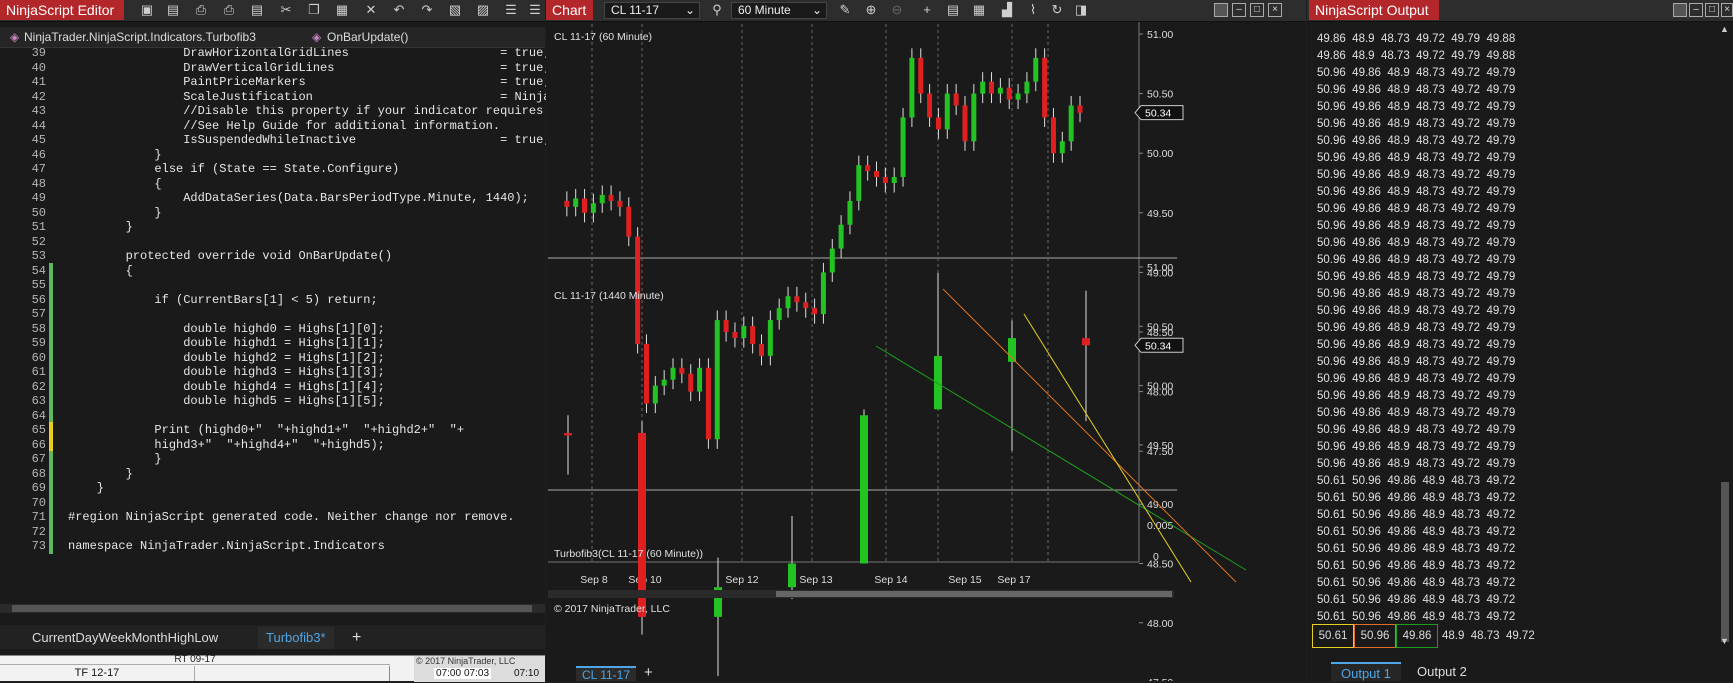  I want to click on output-maximize-button: □, so click(1712, 10).